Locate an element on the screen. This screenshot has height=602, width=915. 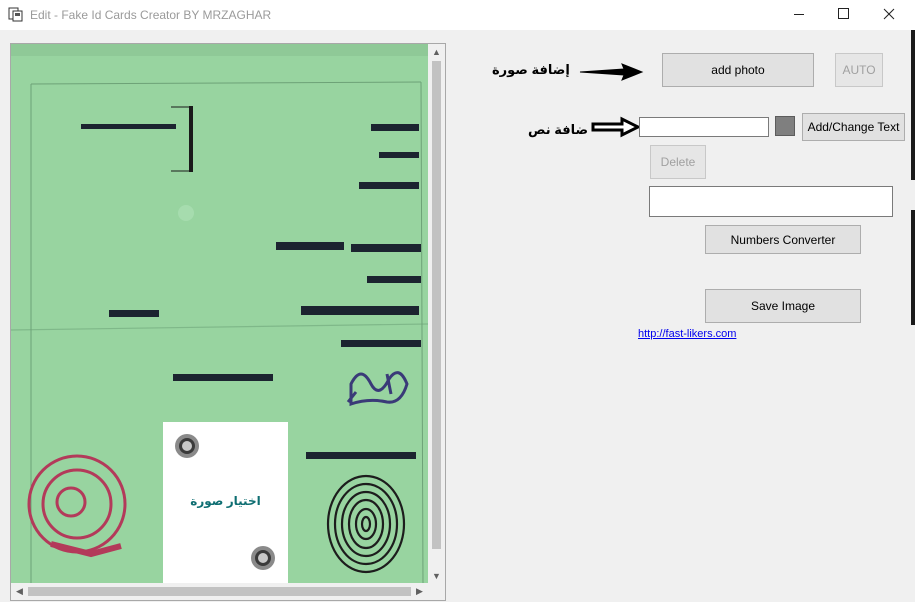
minimize-icon is located at coordinates (799, 14).